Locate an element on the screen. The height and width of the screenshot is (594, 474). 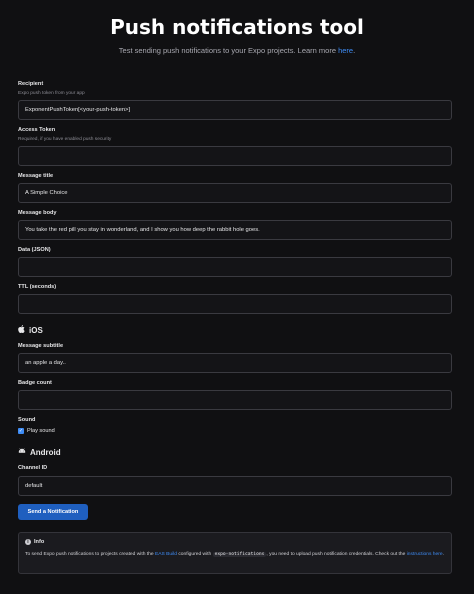
apple-icon is located at coordinates (21, 330).